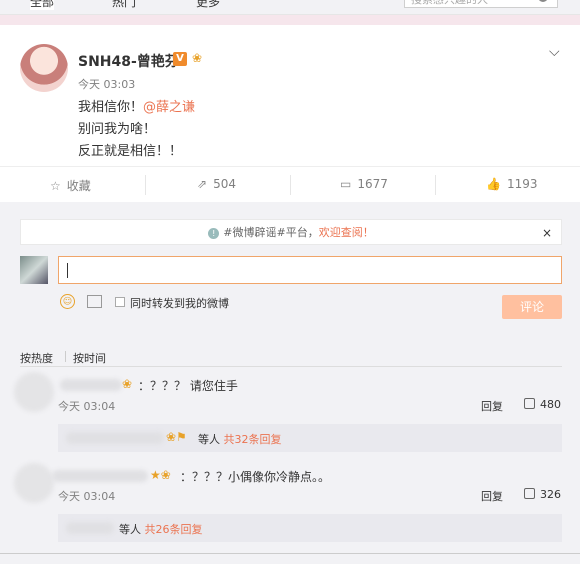 The height and width of the screenshot is (564, 580). I want to click on chevron-down-icon: ⌵, so click(554, 52).